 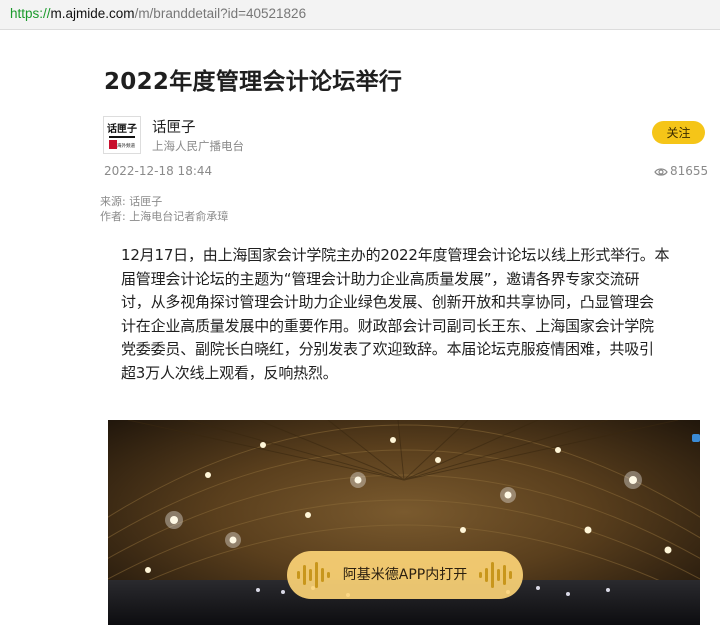 What do you see at coordinates (661, 172) in the screenshot?
I see `eye-icon` at bounding box center [661, 172].